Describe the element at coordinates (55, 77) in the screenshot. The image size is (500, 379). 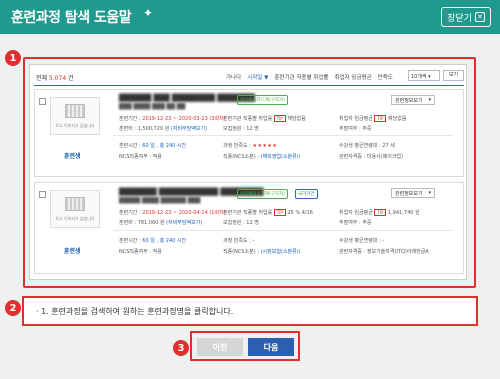
I see `total-count: 전체 5,074 건` at that location.